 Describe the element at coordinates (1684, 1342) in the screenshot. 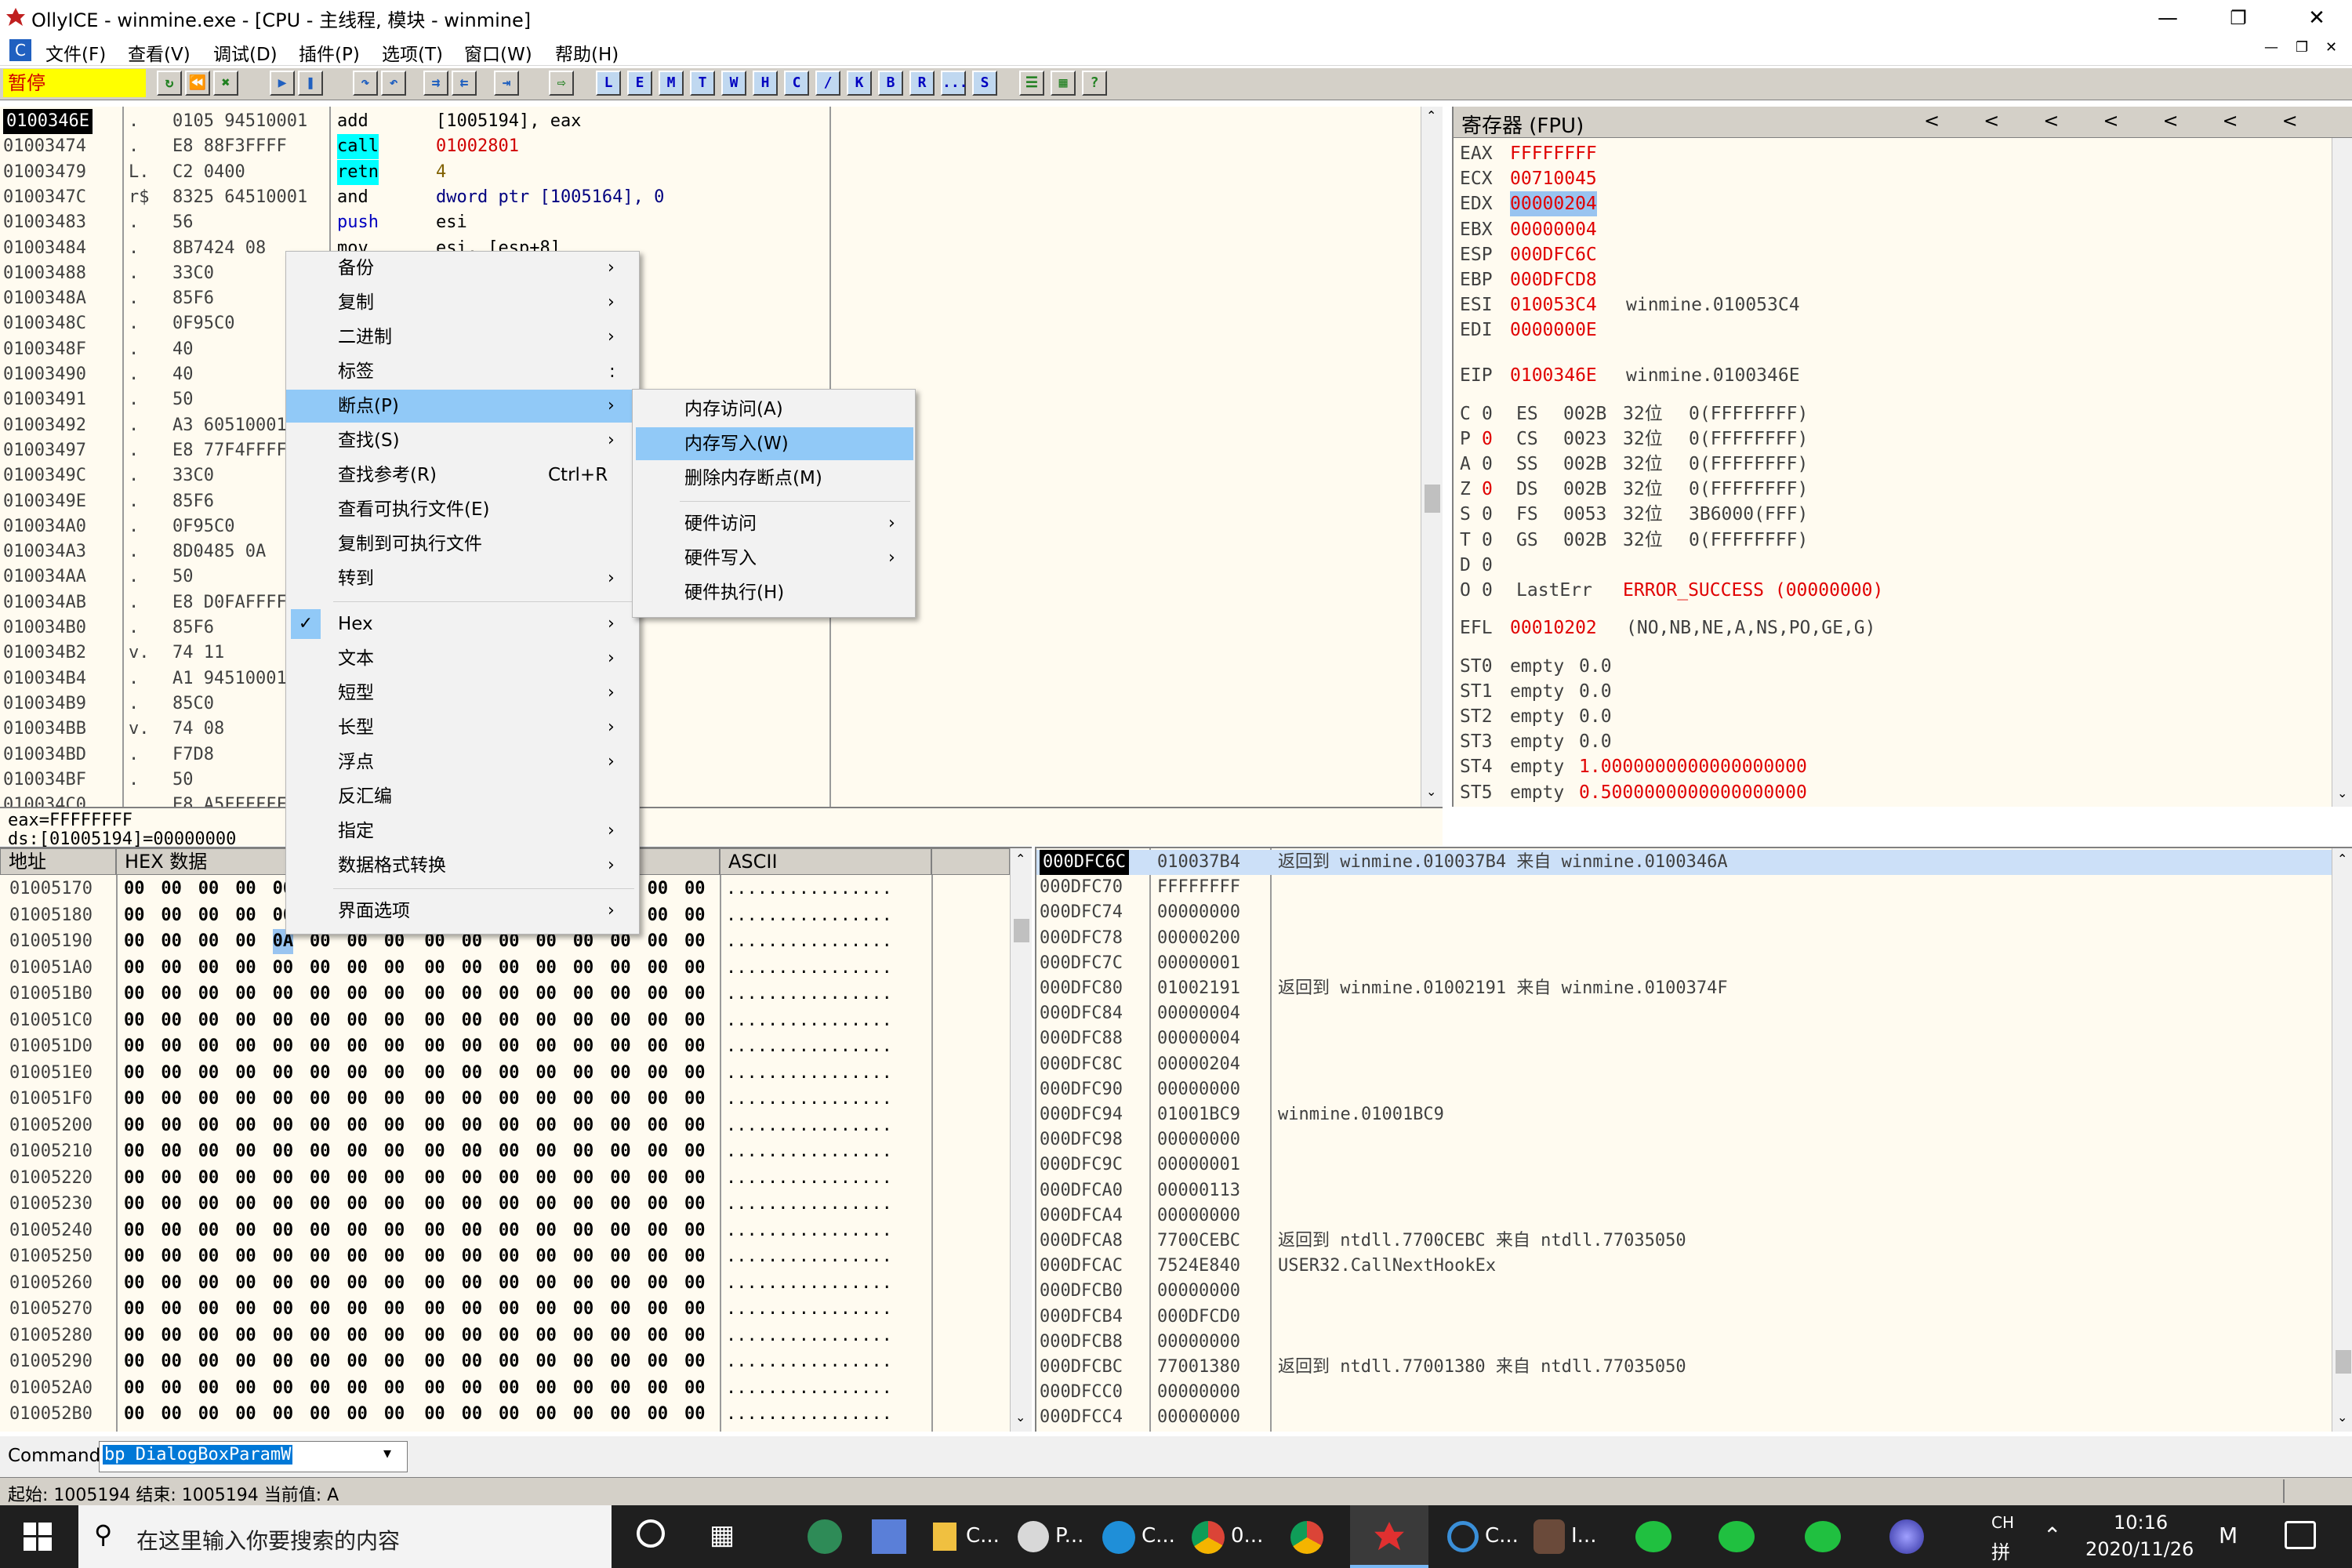

I see `stack-row: 000DFCB8 00000000` at that location.